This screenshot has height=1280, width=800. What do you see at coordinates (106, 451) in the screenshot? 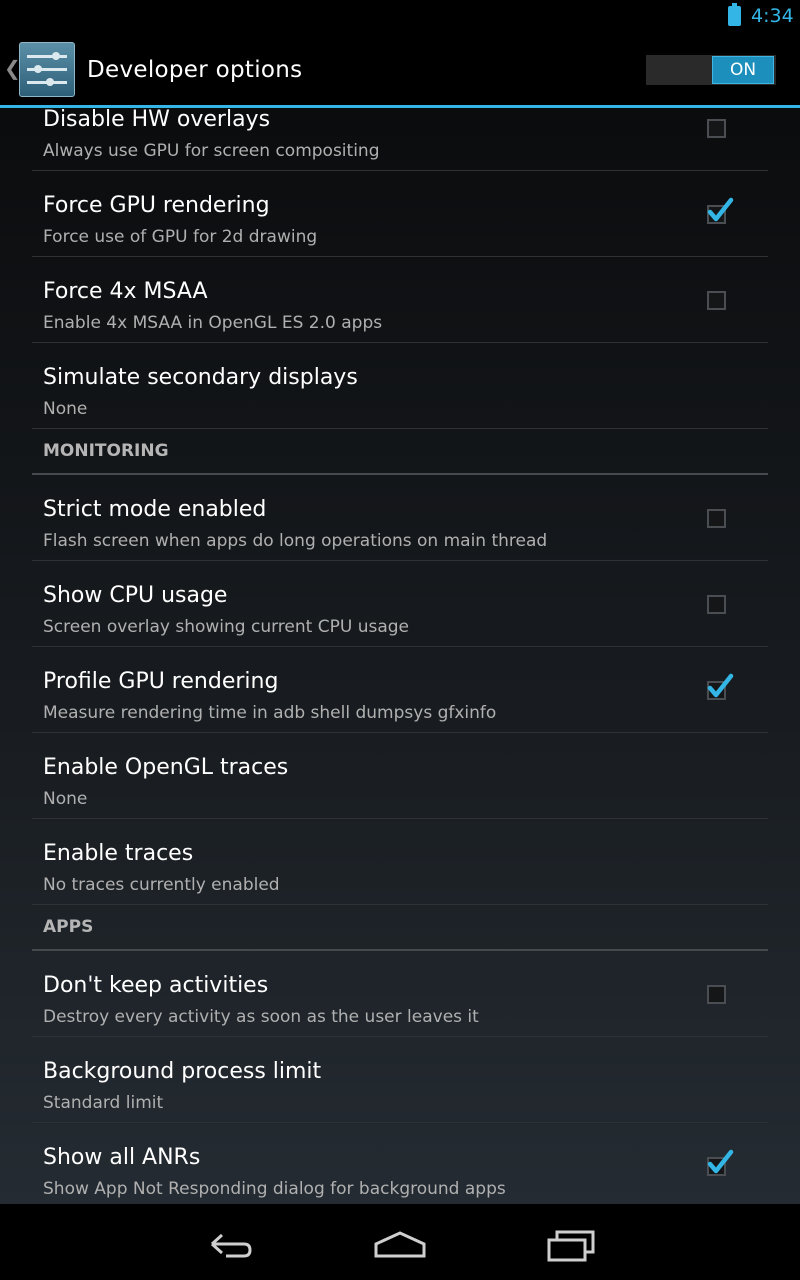
I see `category-header-label: MONITORING` at bounding box center [106, 451].